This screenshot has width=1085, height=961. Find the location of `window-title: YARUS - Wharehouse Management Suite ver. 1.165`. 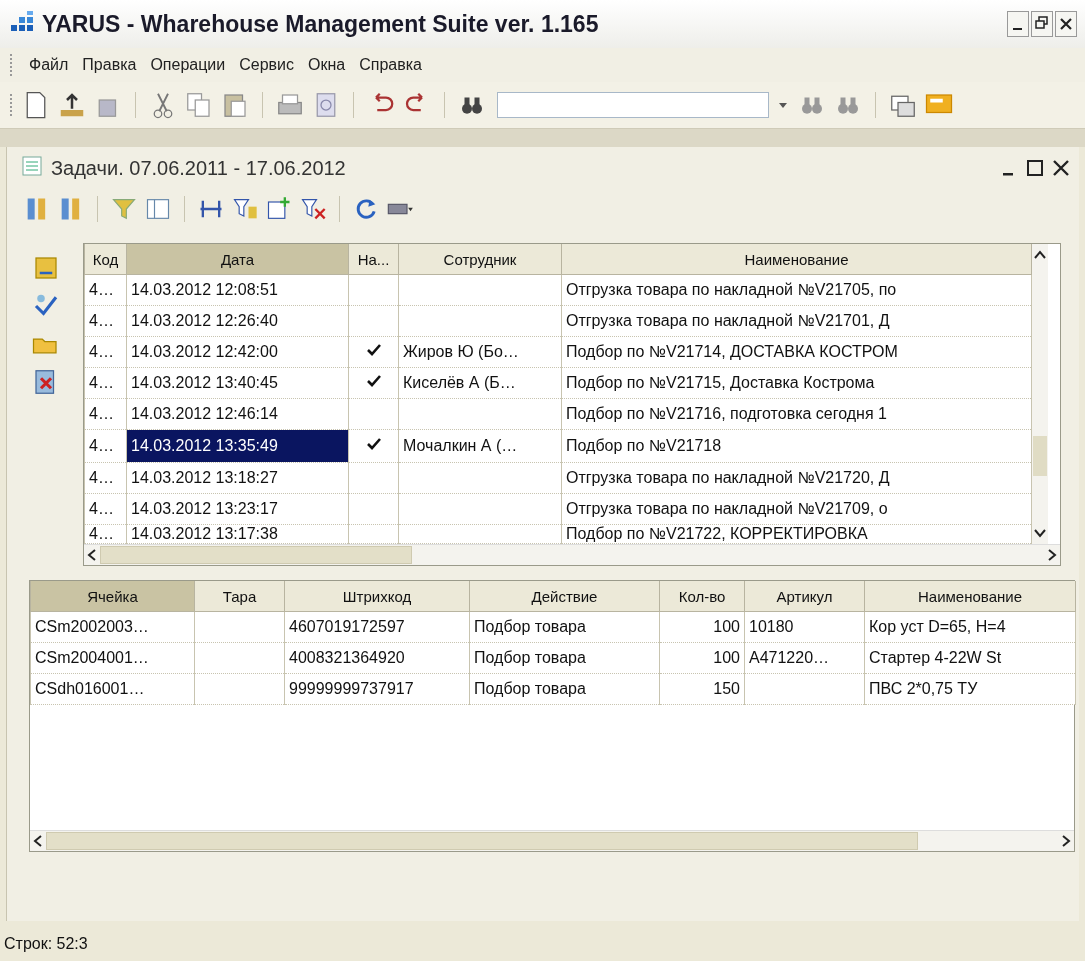

window-title: YARUS - Wharehouse Management Suite ver. 1.165 is located at coordinates (320, 24).